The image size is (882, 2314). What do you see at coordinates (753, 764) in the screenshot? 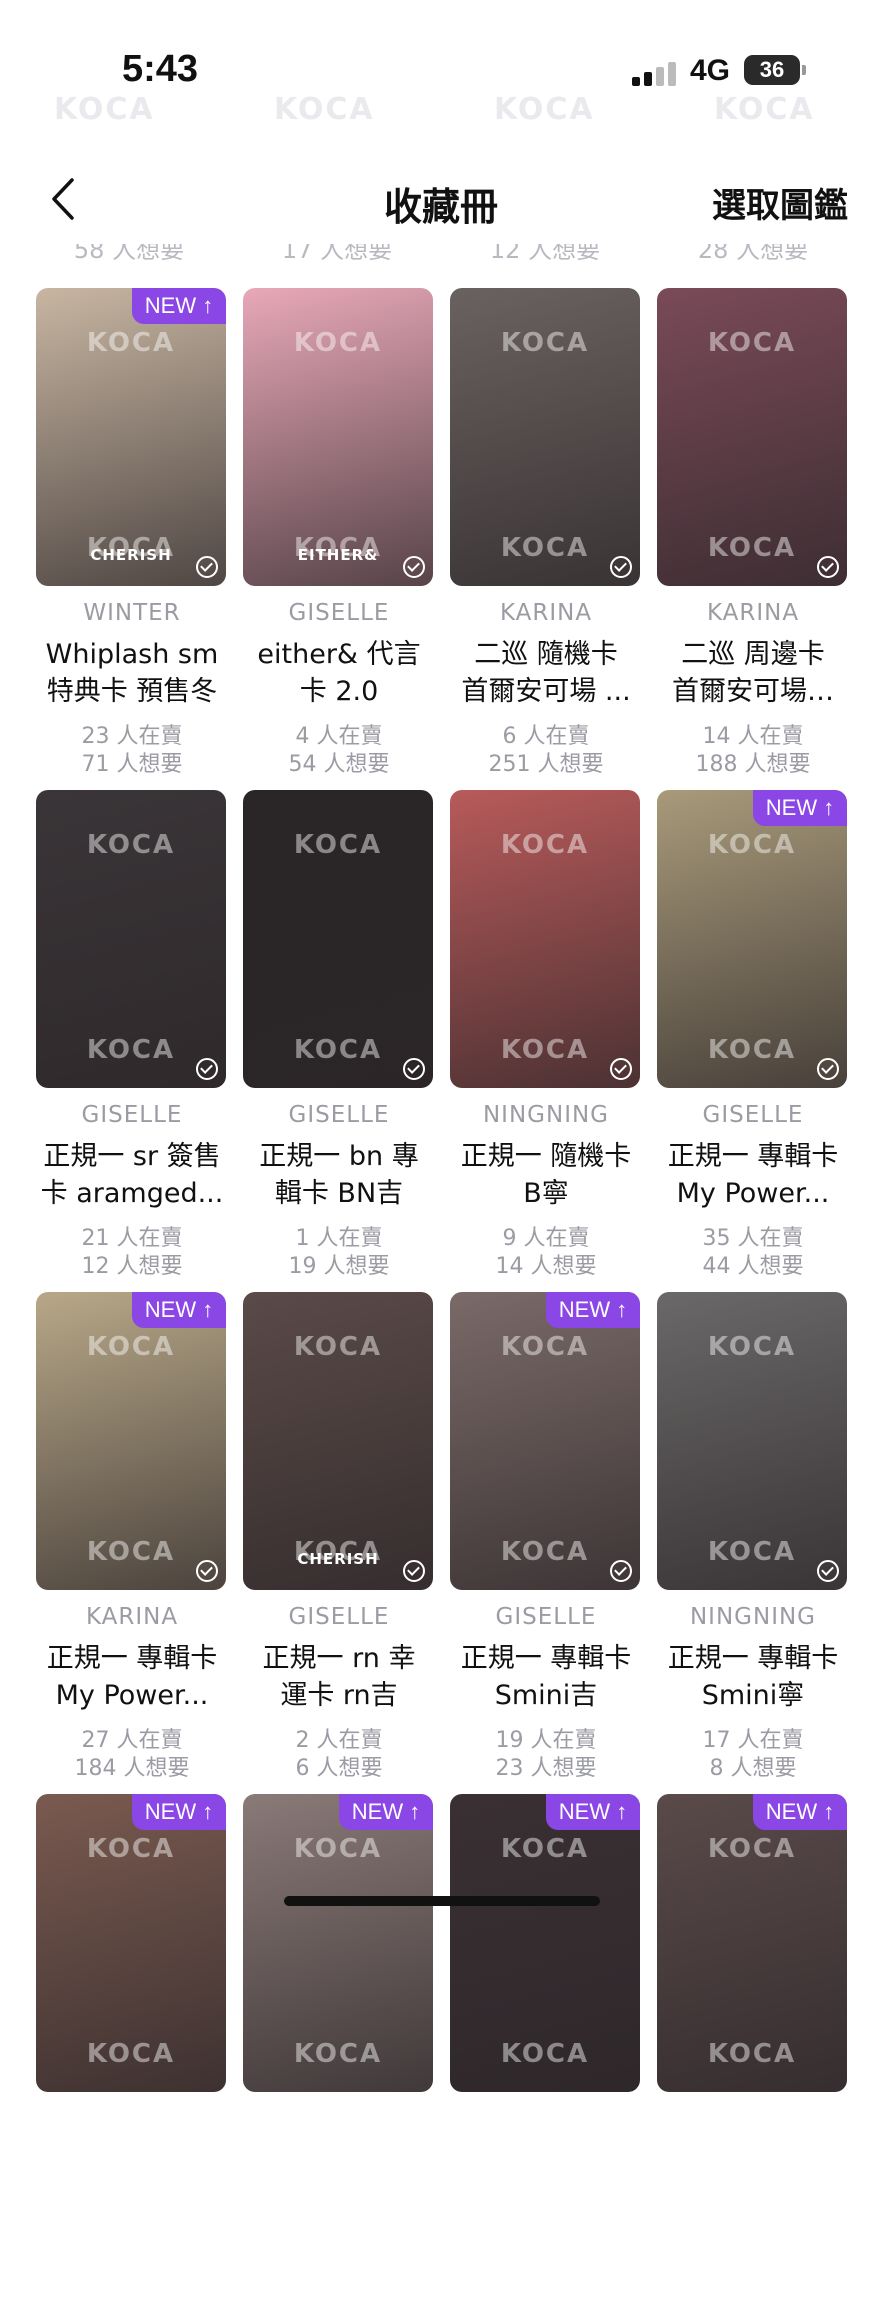
I see `wanting-count: 188 人想要` at bounding box center [753, 764].